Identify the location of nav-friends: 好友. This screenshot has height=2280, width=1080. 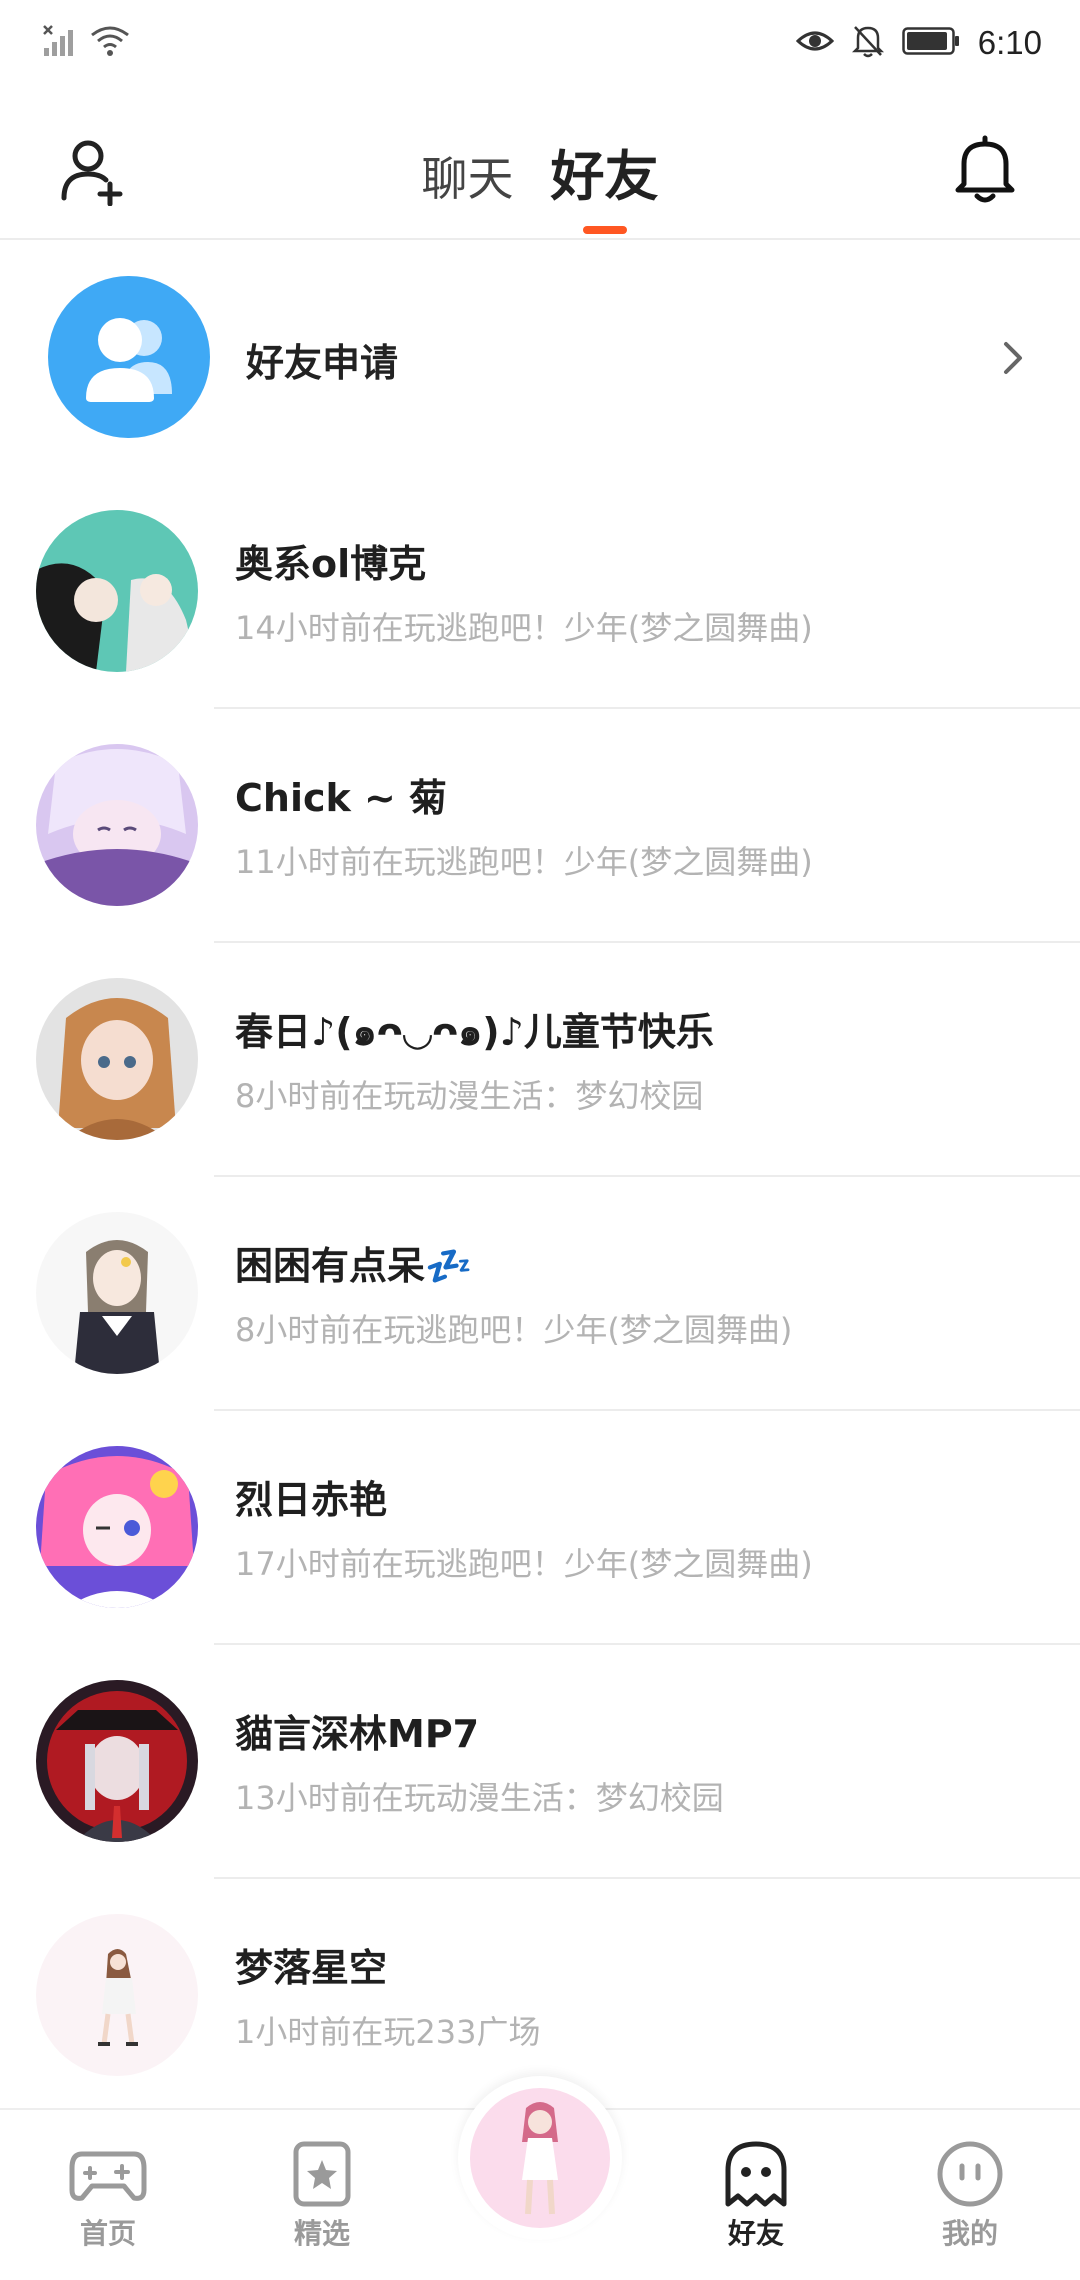
(756, 2198).